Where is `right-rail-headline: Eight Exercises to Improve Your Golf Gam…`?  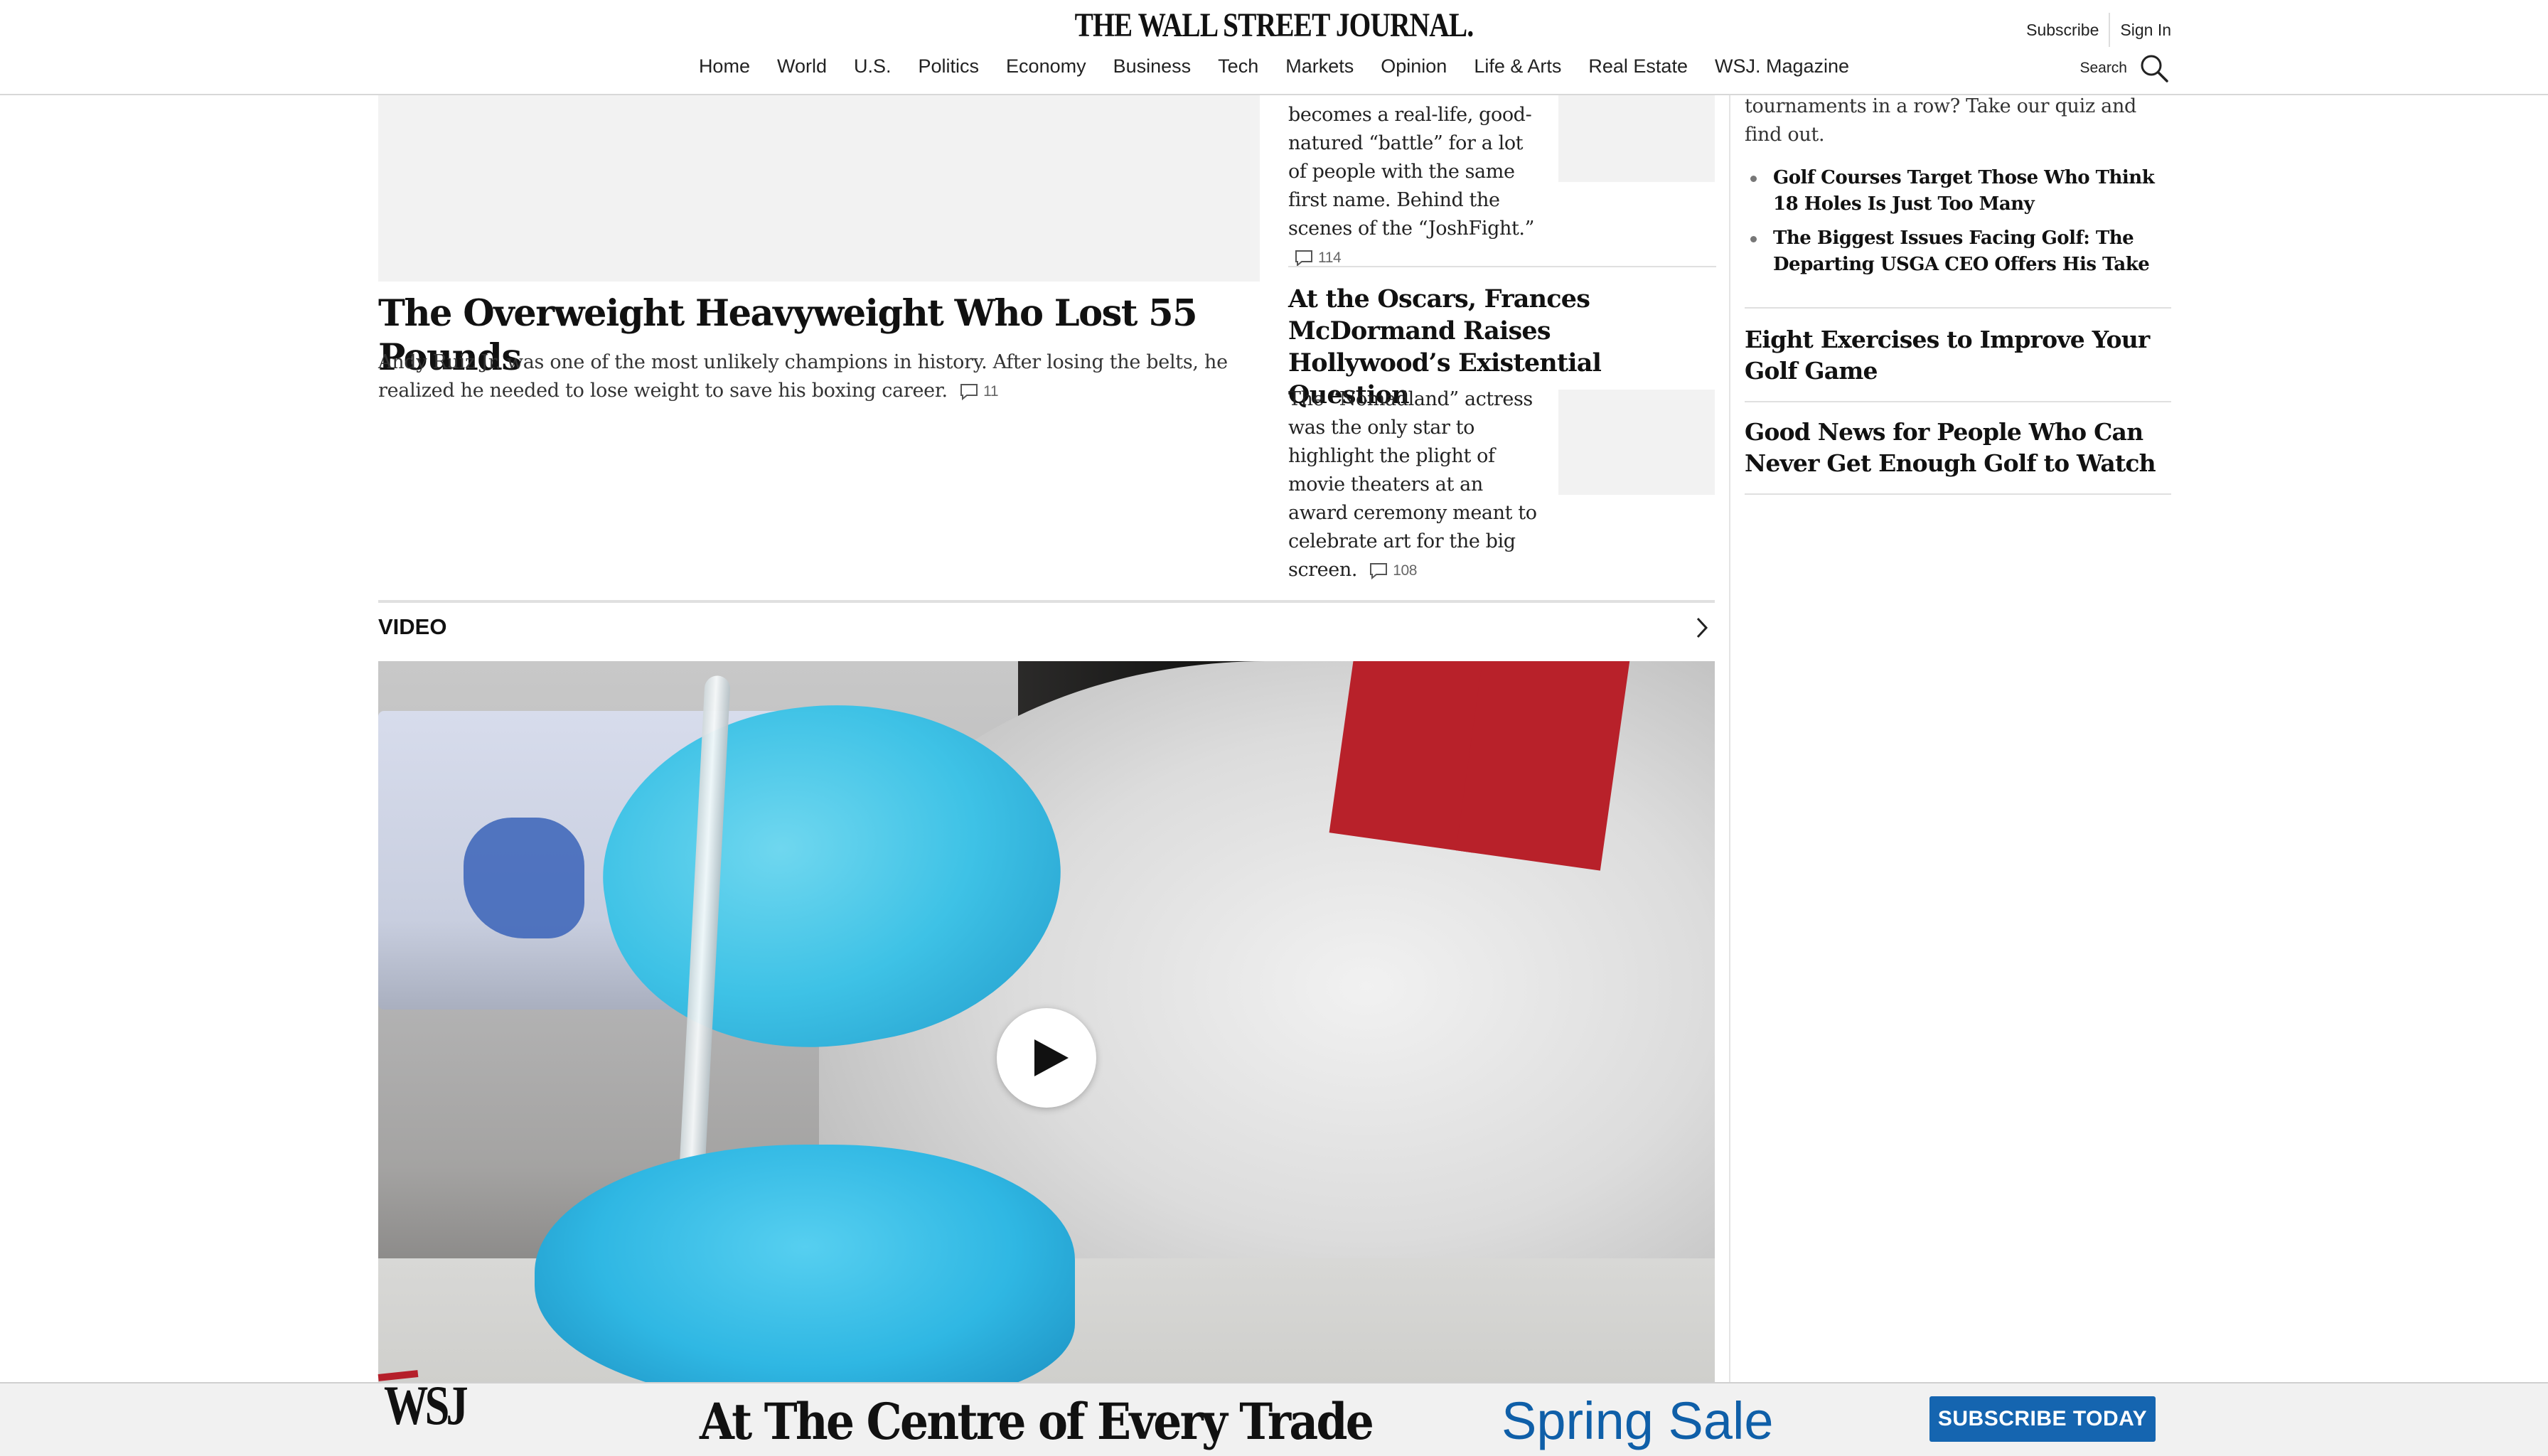
right-rail-headline: Eight Exercises to Improve Your Golf Gam… is located at coordinates (1958, 356).